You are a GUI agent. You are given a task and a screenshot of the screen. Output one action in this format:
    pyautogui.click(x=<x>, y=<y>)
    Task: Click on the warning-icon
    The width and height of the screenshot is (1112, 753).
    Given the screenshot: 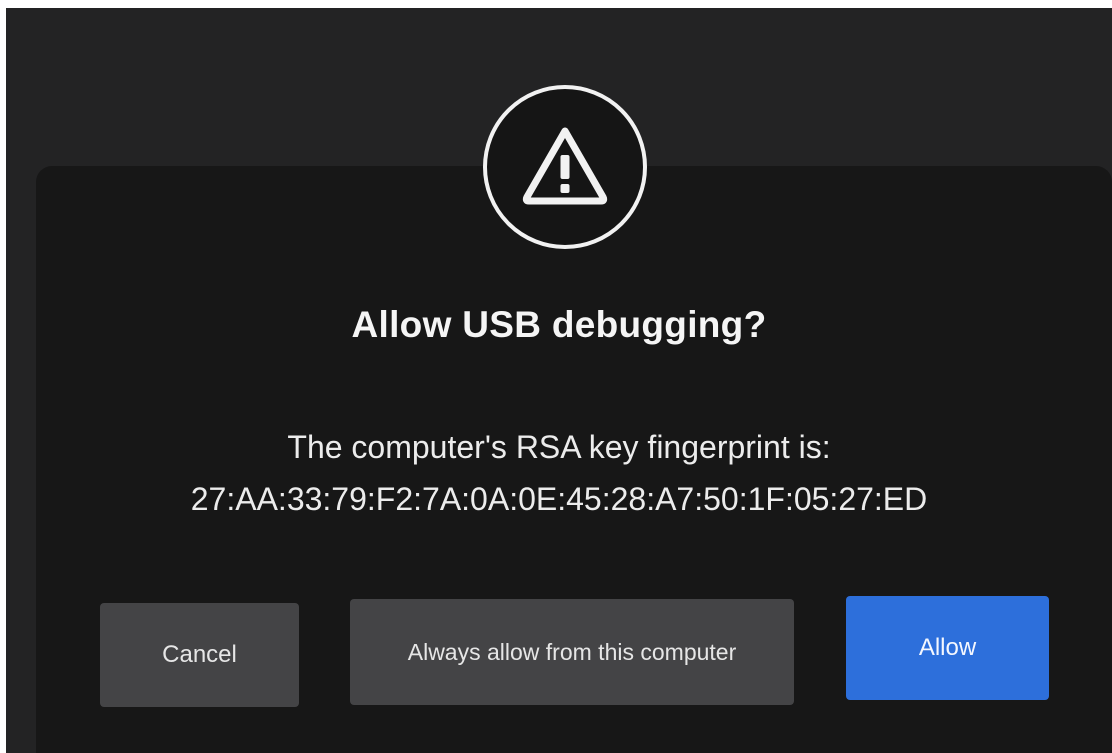 What is the action you would take?
    pyautogui.click(x=565, y=167)
    